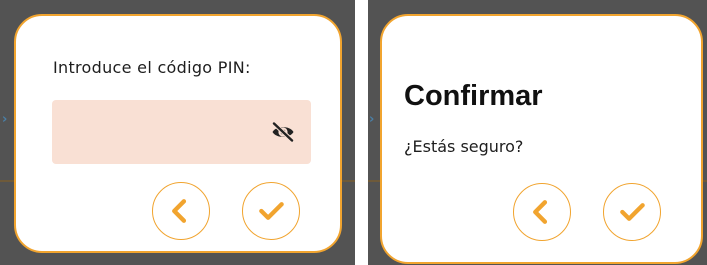  Describe the element at coordinates (181, 132) in the screenshot. I see `pin-input` at that location.